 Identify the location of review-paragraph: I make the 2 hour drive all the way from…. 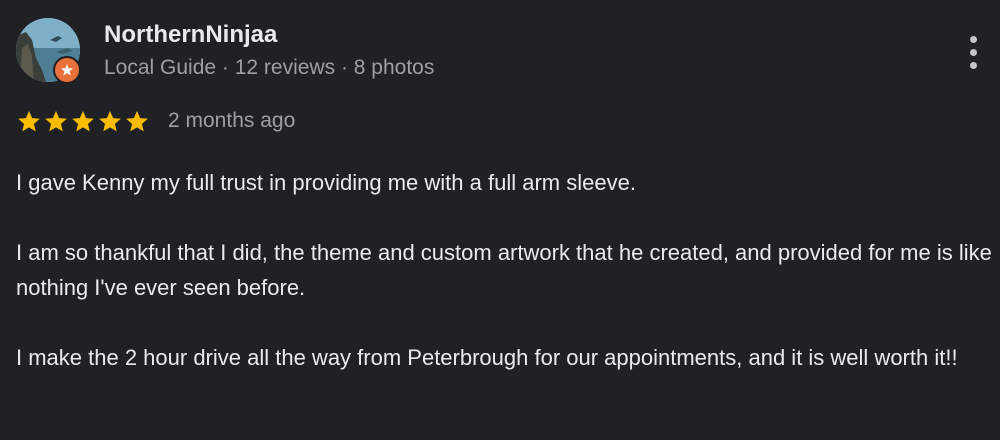
(487, 357).